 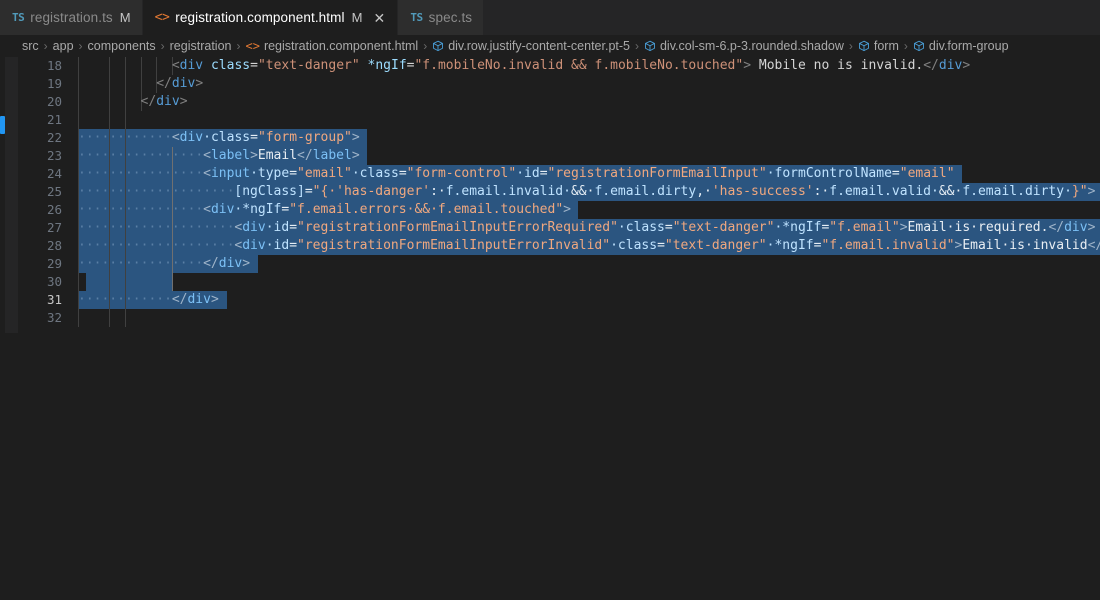 I want to click on line-number: 24, so click(x=54, y=173).